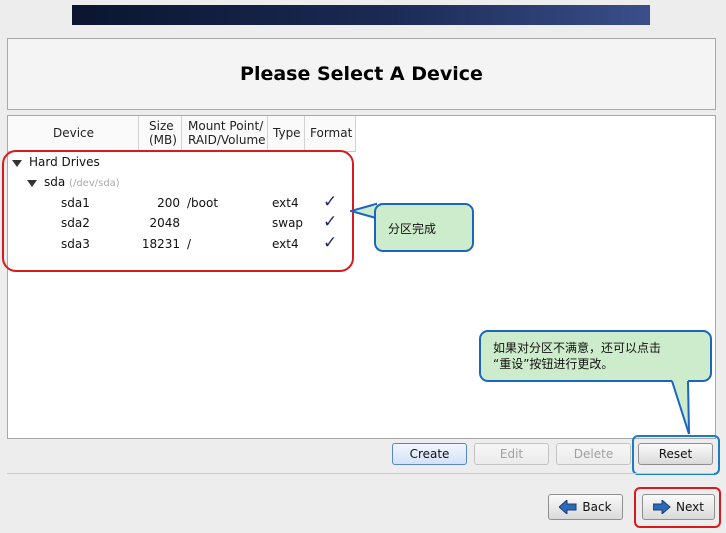 This screenshot has height=533, width=726. What do you see at coordinates (361, 15) in the screenshot?
I see `header-banner` at bounding box center [361, 15].